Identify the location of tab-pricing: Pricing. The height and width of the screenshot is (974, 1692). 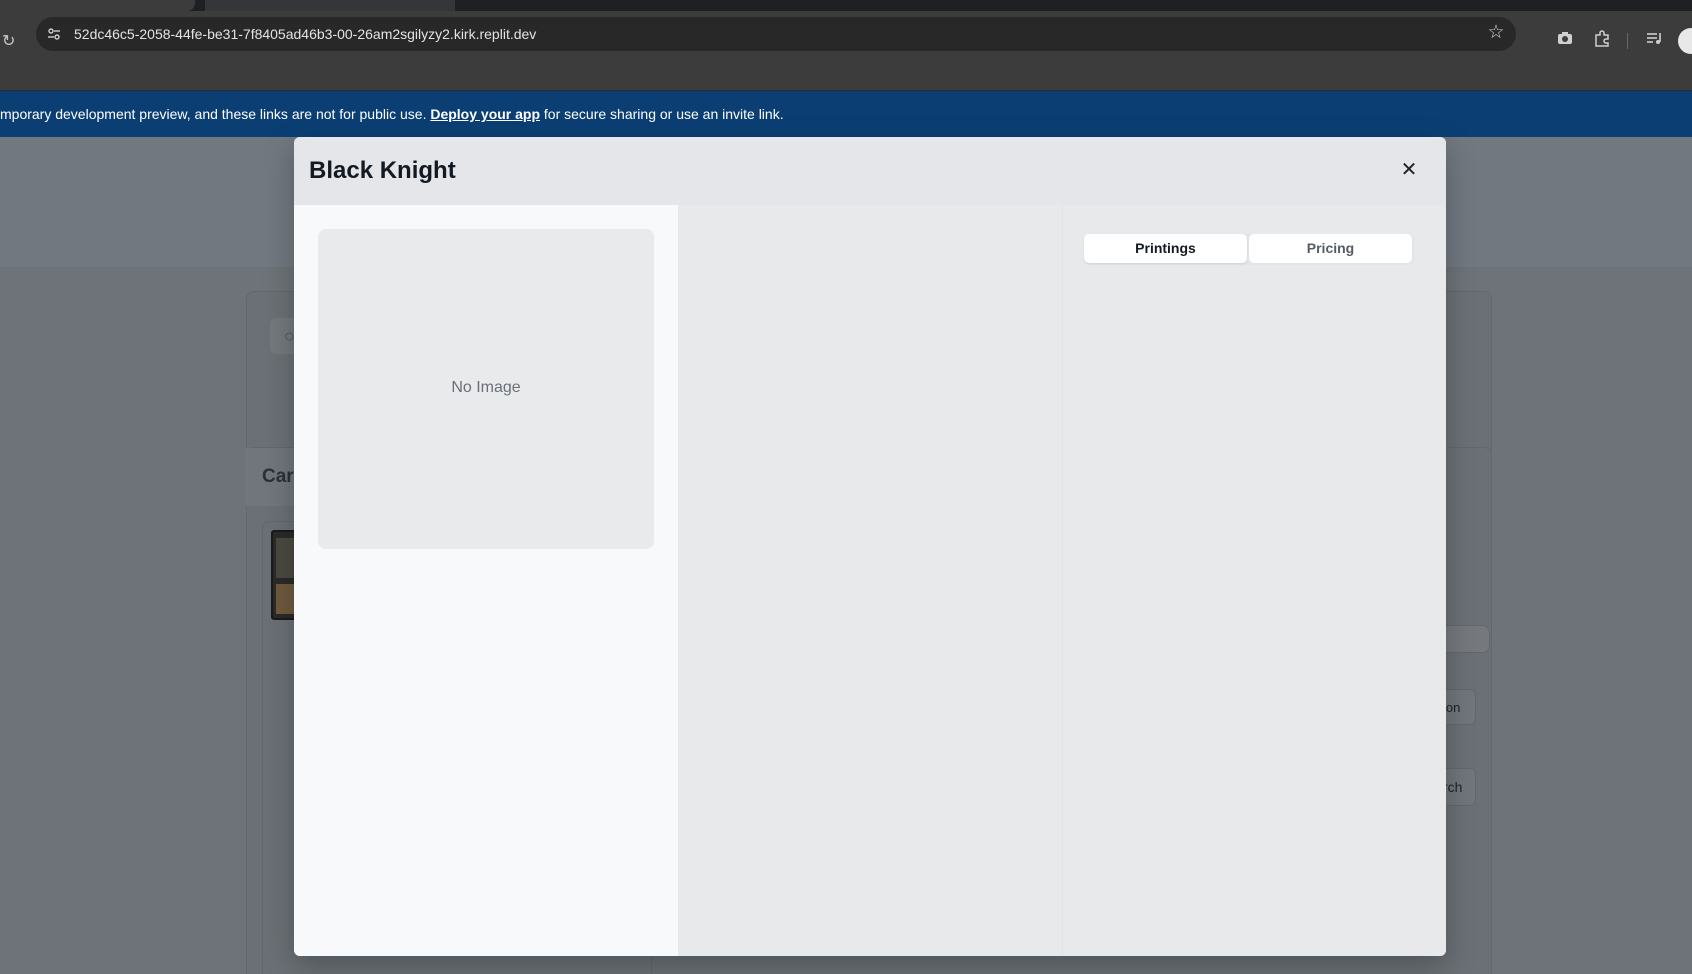
(1330, 248).